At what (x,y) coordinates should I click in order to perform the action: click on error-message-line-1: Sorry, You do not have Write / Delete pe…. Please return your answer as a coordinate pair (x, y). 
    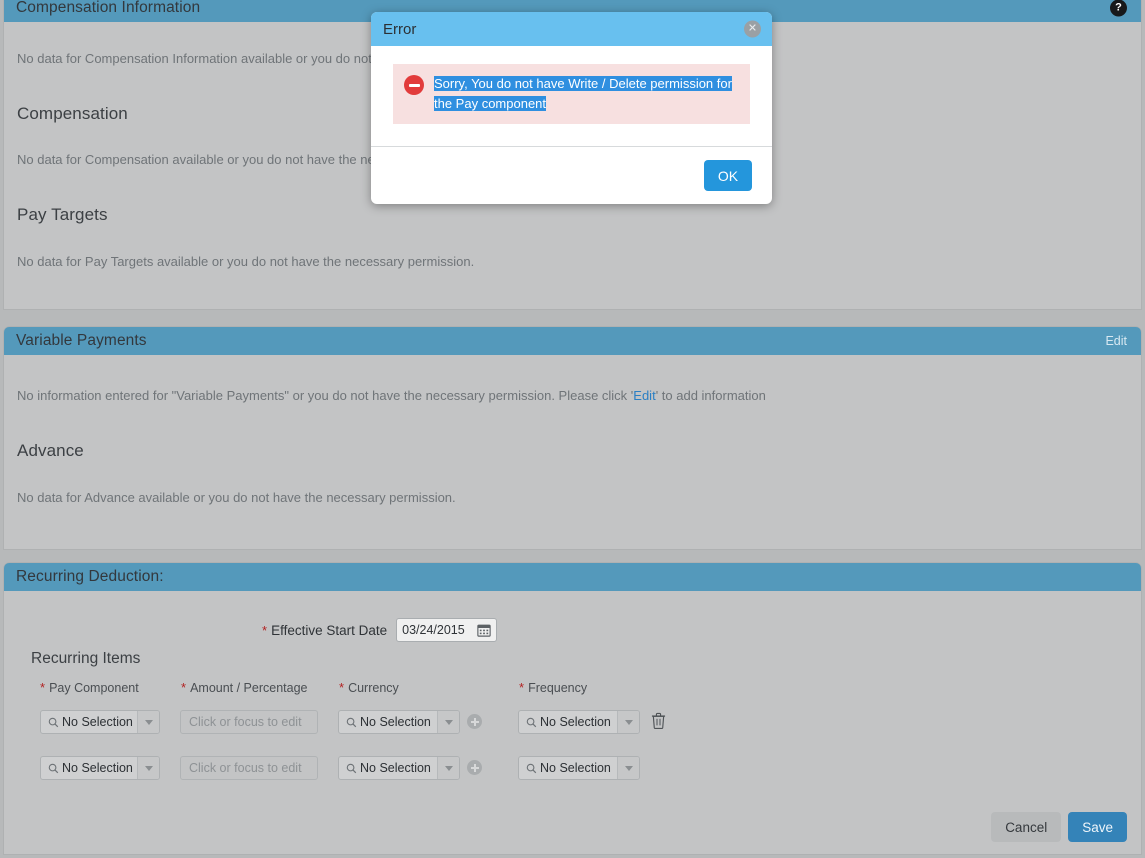
    Looking at the image, I should click on (583, 83).